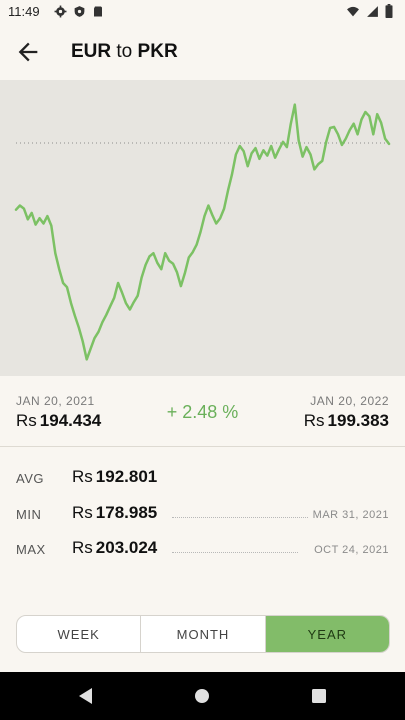 This screenshot has height=720, width=405. Describe the element at coordinates (98, 11) in the screenshot. I see `sd-card-icon` at that location.